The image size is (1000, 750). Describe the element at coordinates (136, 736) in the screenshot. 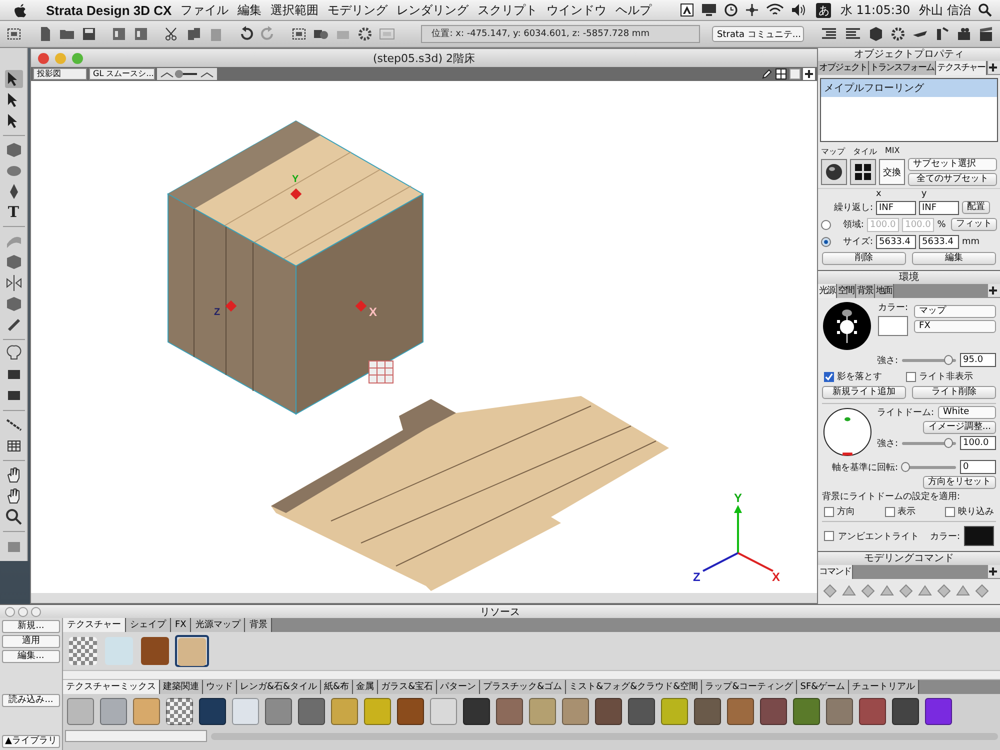

I see `library-dropdown` at that location.